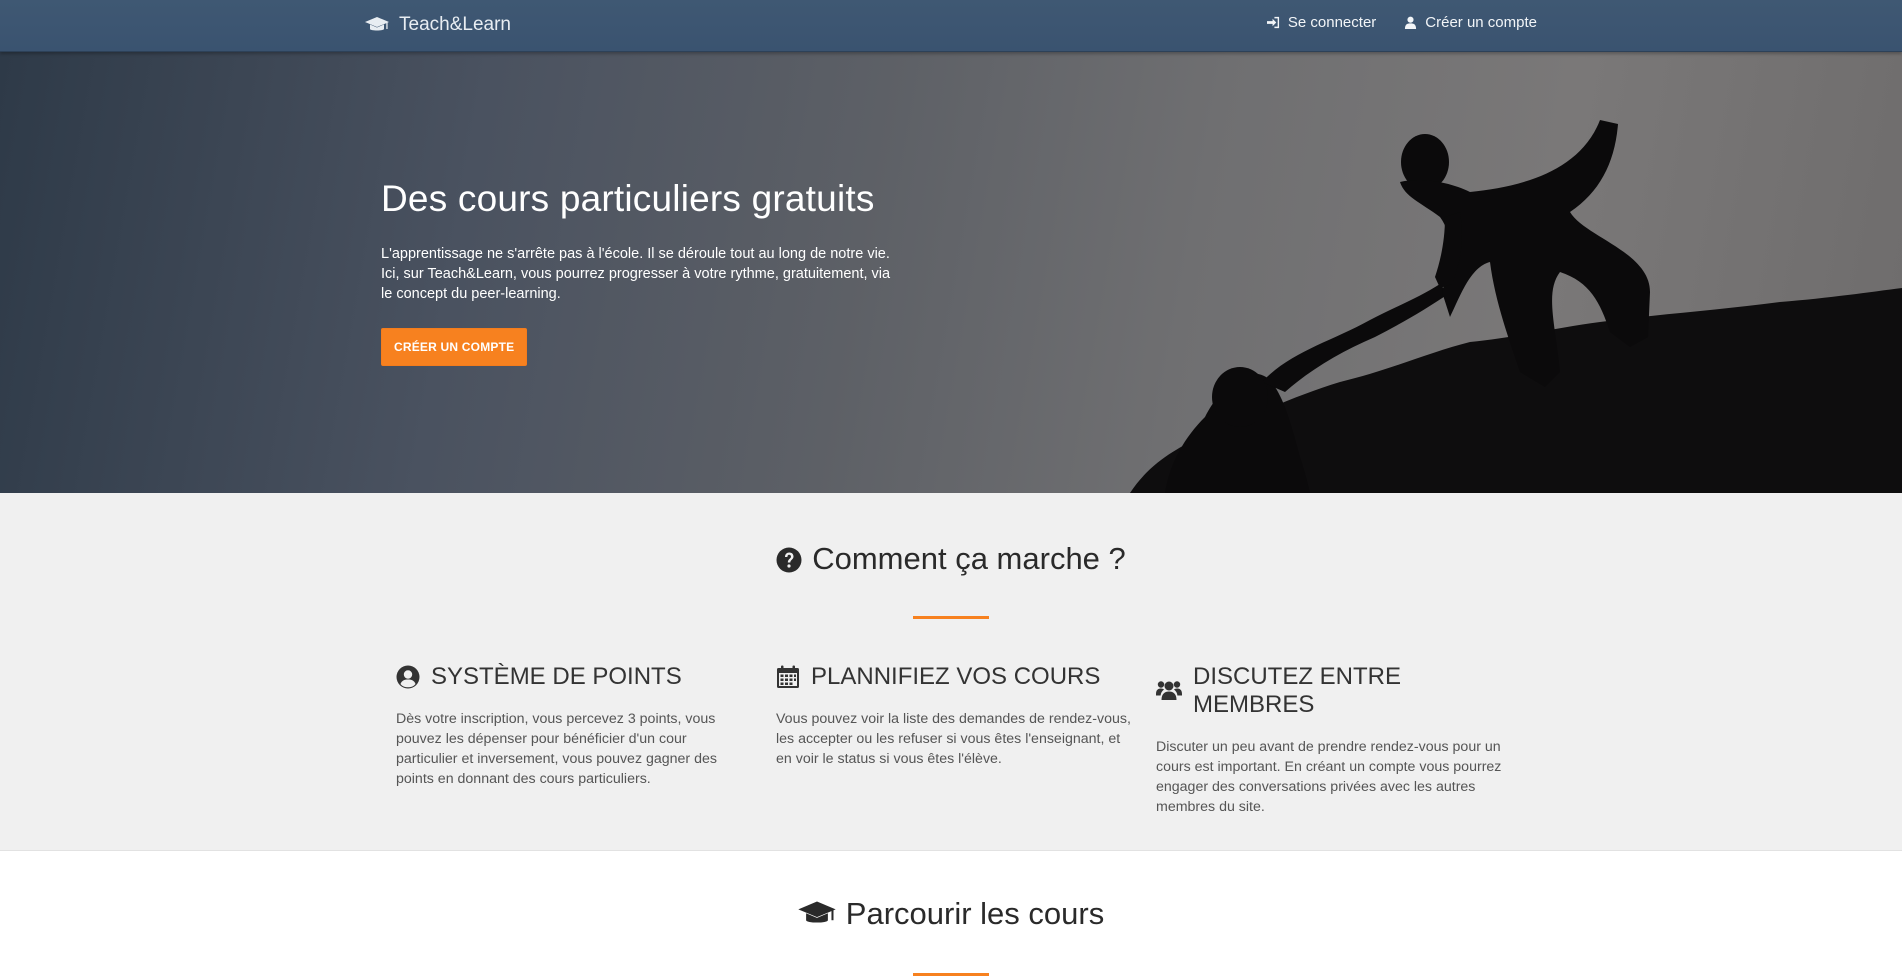  I want to click on hero-title: Des cours particuliers gratuits, so click(628, 198).